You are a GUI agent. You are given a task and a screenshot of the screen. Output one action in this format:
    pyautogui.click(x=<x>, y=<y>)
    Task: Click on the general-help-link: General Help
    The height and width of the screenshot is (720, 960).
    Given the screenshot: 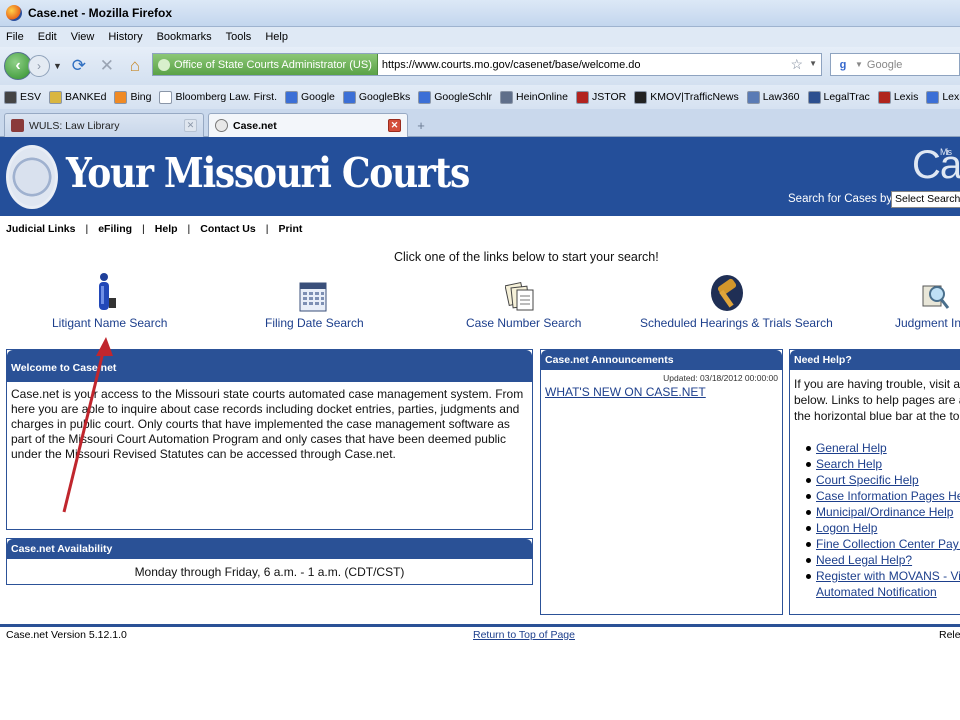 What is the action you would take?
    pyautogui.click(x=883, y=448)
    